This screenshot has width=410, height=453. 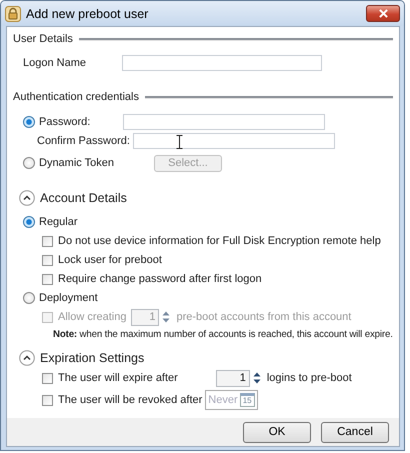 What do you see at coordinates (223, 335) in the screenshot?
I see `note-text: Note: when the maximum number of accounts is reached, this account will expire.` at bounding box center [223, 335].